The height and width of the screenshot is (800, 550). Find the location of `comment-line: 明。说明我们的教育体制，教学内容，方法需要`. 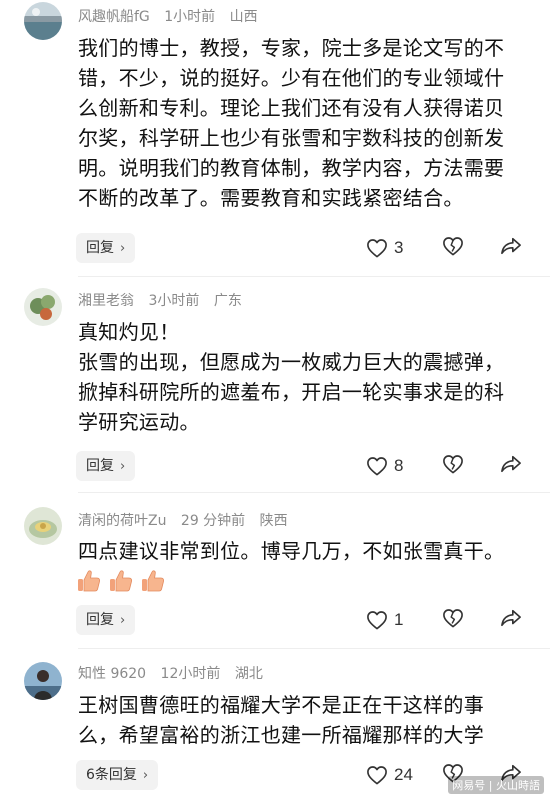

comment-line: 明。说明我们的教育体制，教学内容，方法需要 is located at coordinates (291, 168).